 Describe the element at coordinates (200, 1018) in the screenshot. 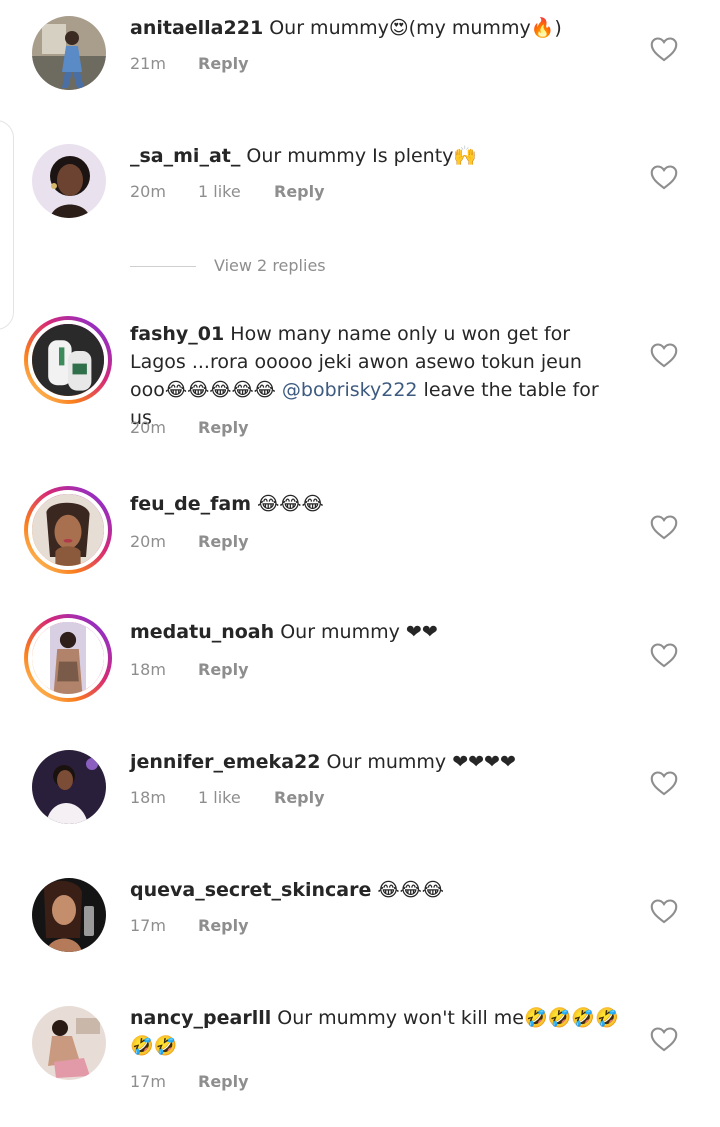

I see `comment-username: nancy_pearlll` at that location.